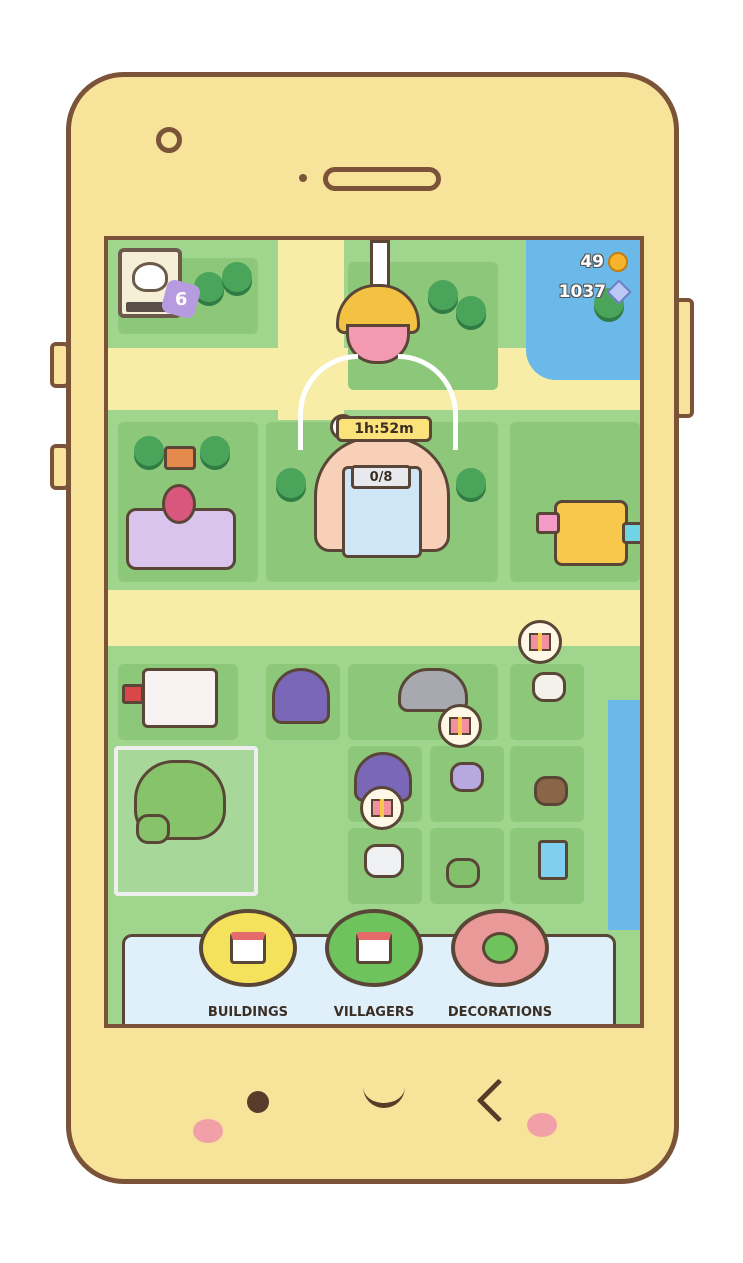  I want to click on sign-post, so click(180, 458).